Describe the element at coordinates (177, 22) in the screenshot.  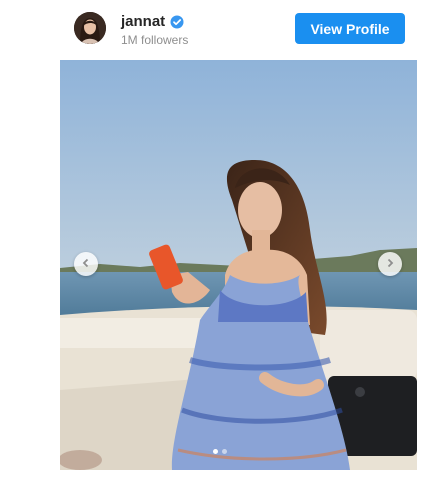
I see `verified-badge-icon` at that location.